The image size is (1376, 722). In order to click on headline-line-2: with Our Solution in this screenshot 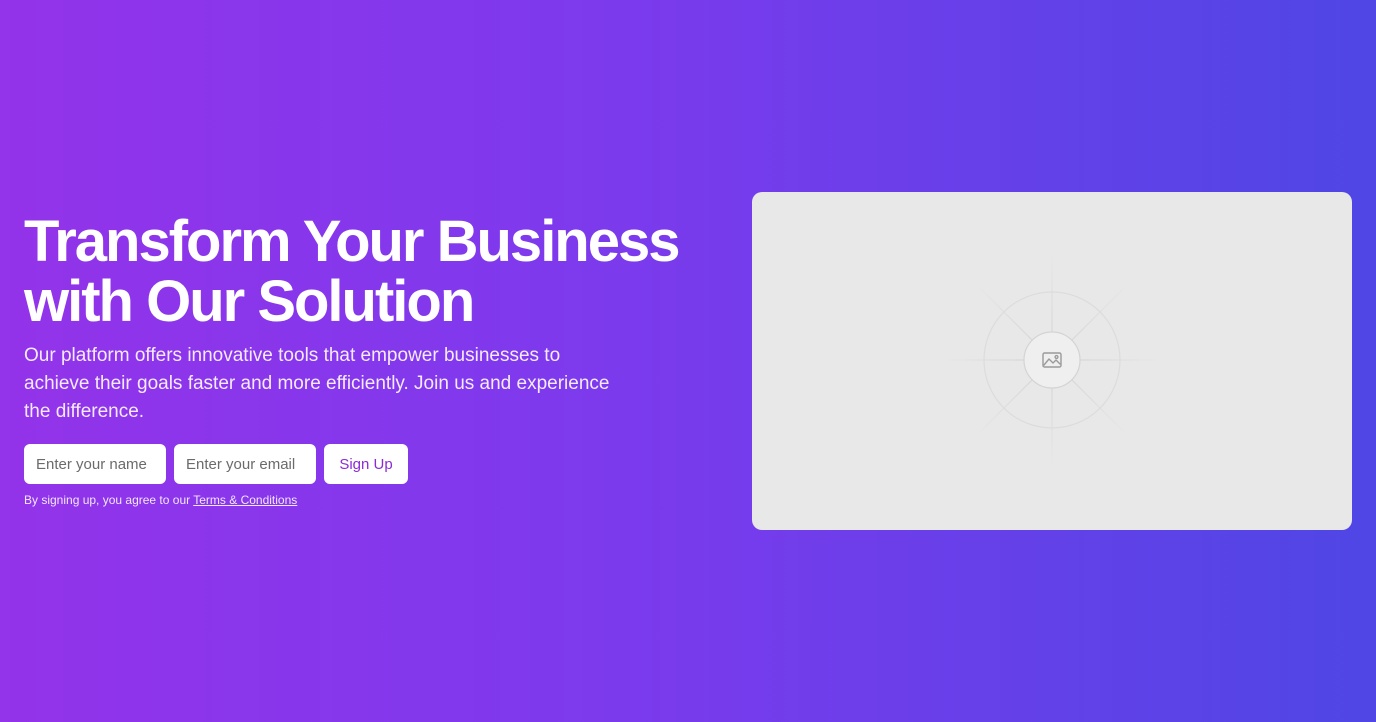, I will do `click(249, 301)`.